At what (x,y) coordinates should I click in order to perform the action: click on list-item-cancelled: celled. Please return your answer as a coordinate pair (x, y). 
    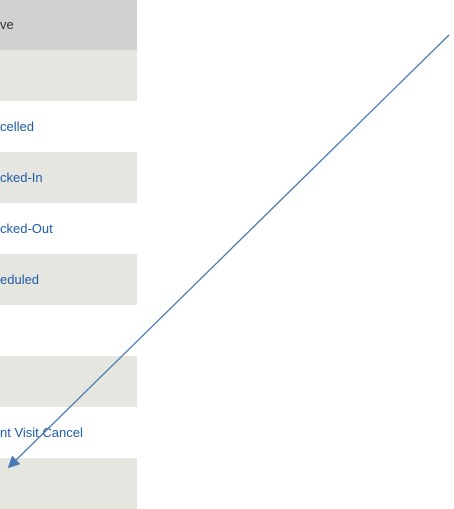
    Looking at the image, I should click on (68, 126).